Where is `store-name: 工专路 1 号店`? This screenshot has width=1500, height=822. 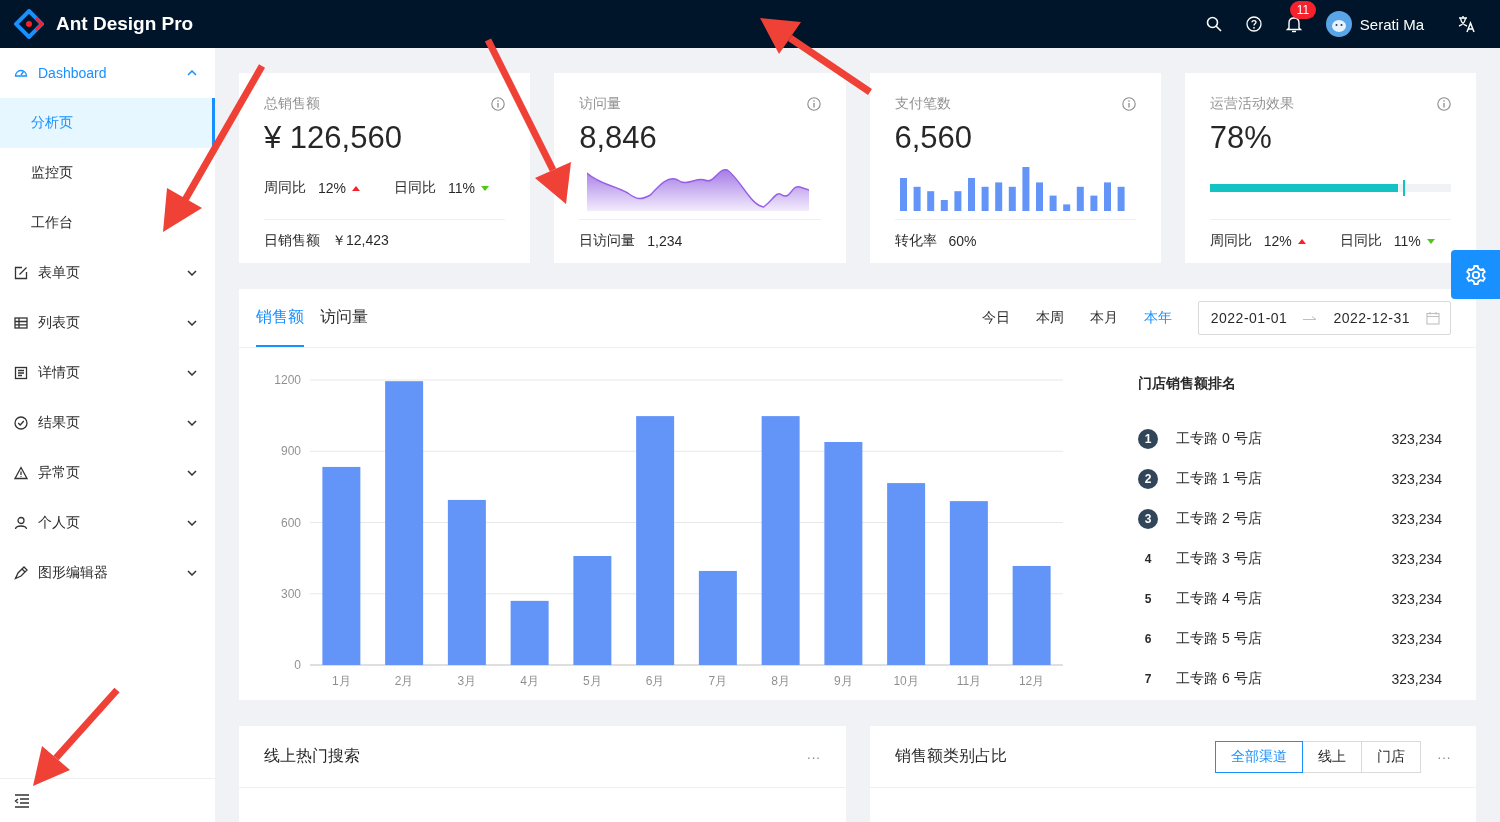 store-name: 工专路 1 号店 is located at coordinates (1219, 479).